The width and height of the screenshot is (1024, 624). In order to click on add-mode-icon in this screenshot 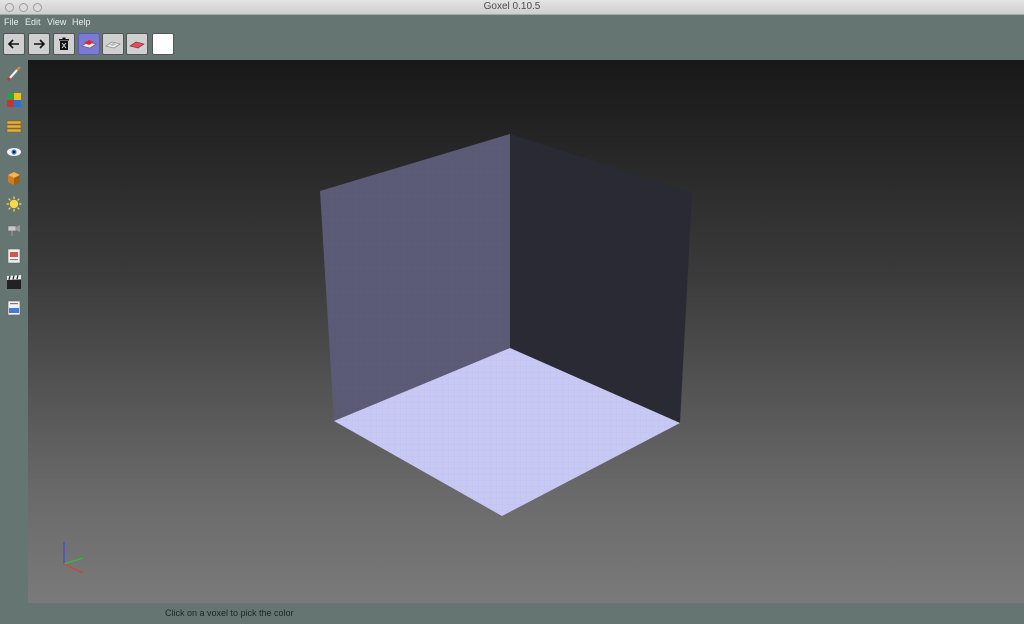, I will do `click(89, 44)`.